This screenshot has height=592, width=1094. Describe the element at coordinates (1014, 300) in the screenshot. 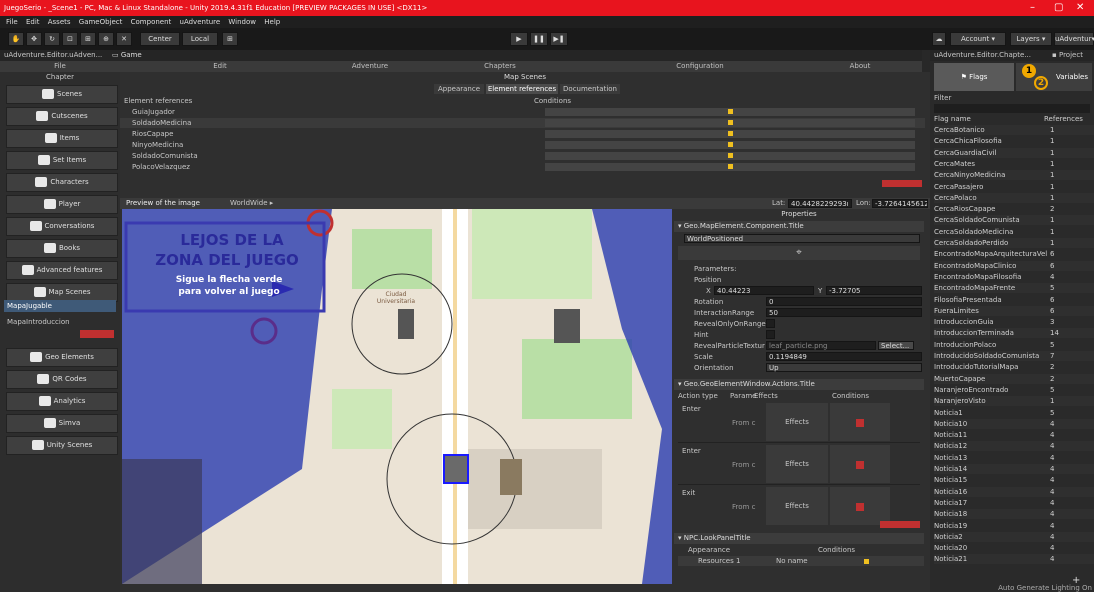

I see `flag-row: FilosofiaPresentada 6` at that location.